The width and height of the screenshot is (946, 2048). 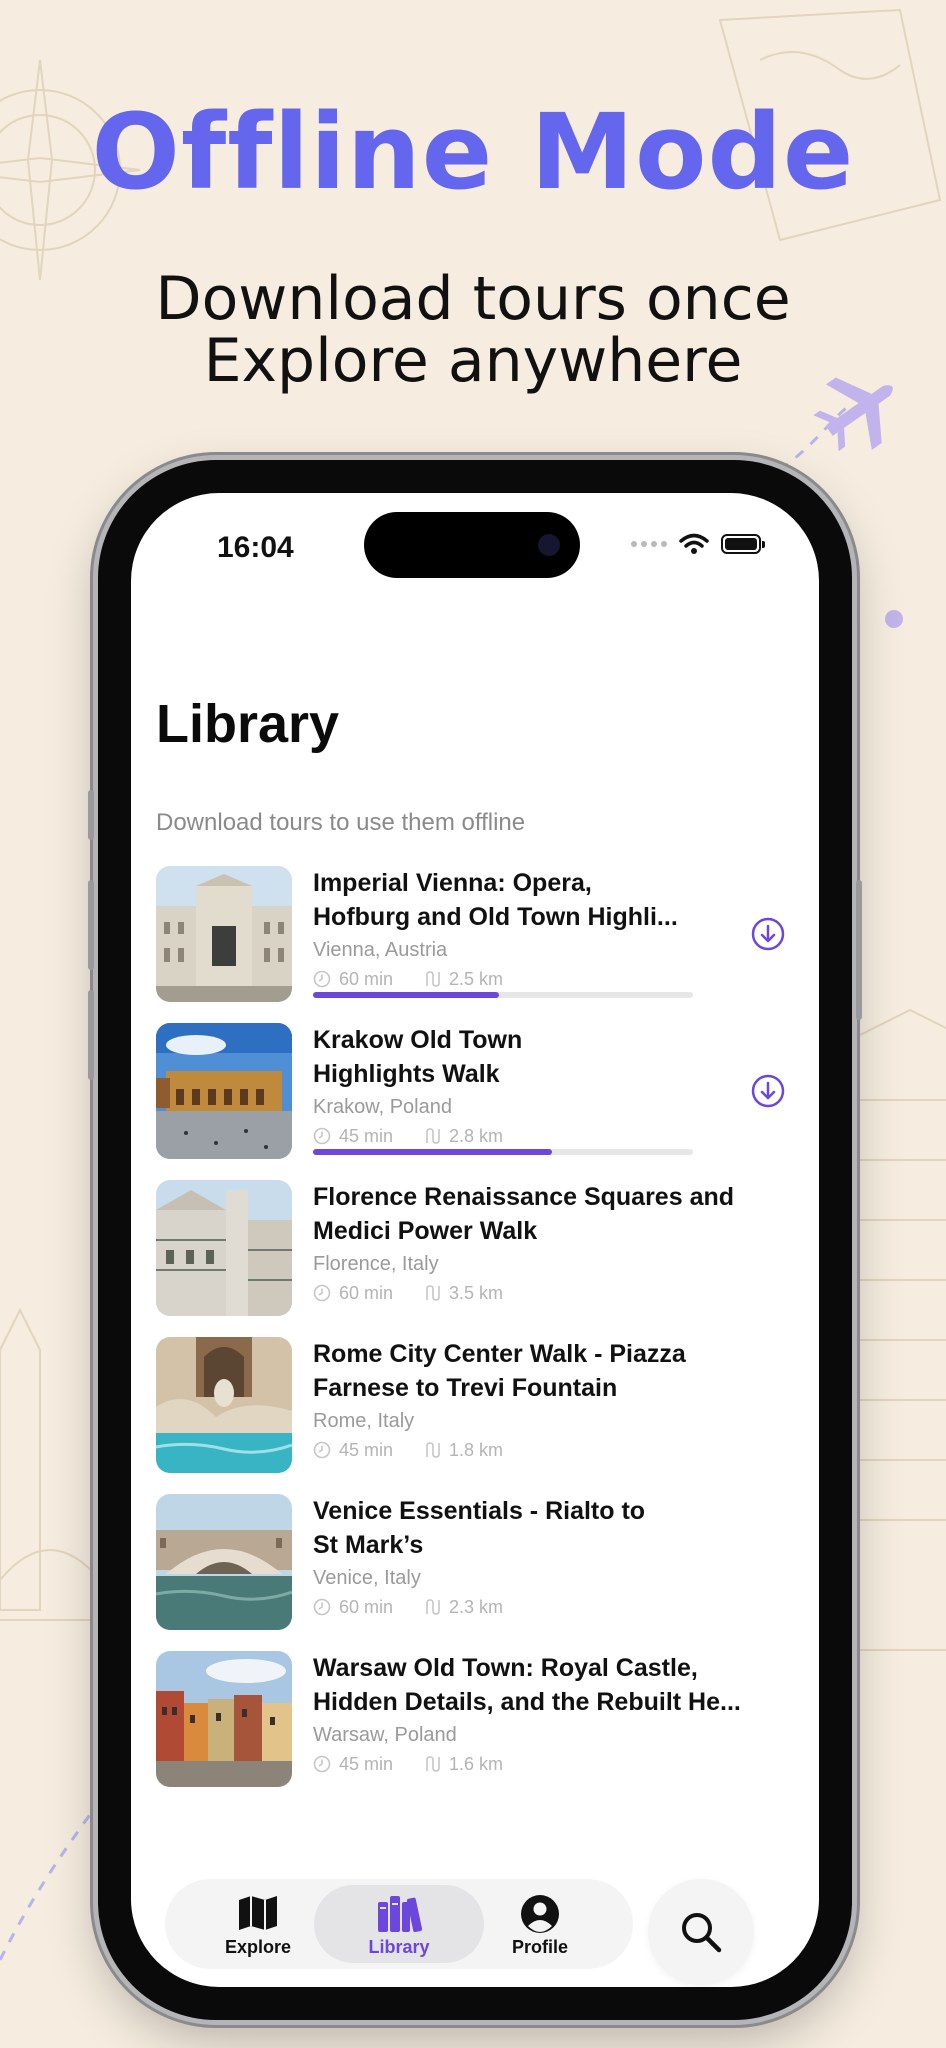 What do you see at coordinates (224, 1091) in the screenshot?
I see `tour-thumbnail-krakow` at bounding box center [224, 1091].